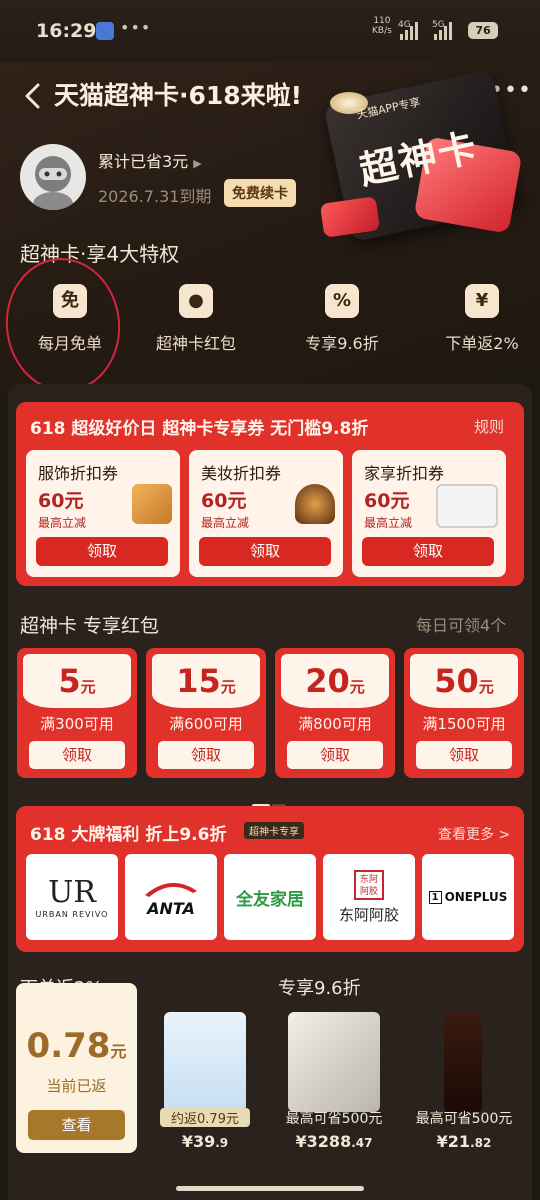  Describe the element at coordinates (90, 626) in the screenshot. I see `red-packet-title: 超神卡 专享红包` at that location.